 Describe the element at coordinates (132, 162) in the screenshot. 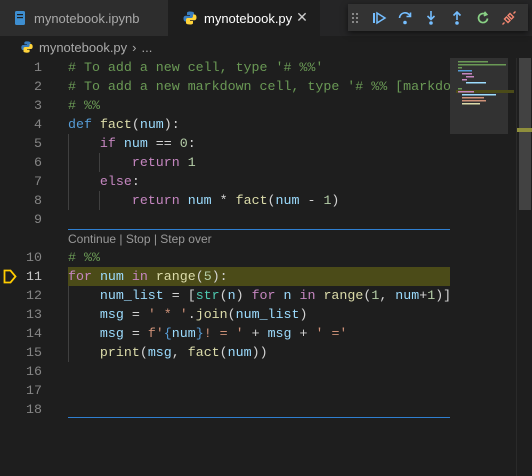

I see `line-code: return 1` at that location.